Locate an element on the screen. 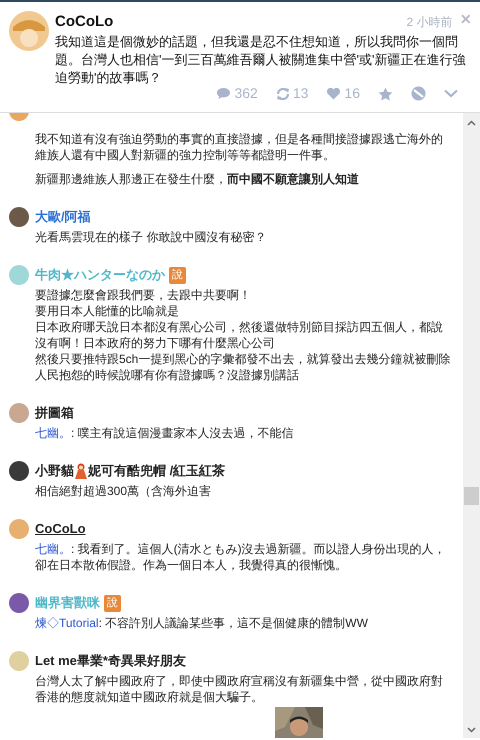 This screenshot has height=740, width=480. author-name: CoCoLo is located at coordinates (84, 22).